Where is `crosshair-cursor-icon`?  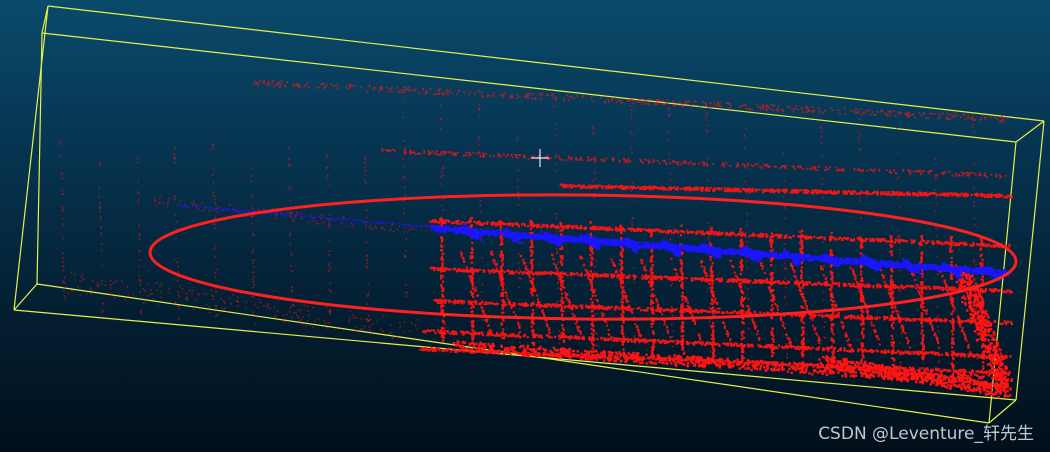 crosshair-cursor-icon is located at coordinates (540, 158).